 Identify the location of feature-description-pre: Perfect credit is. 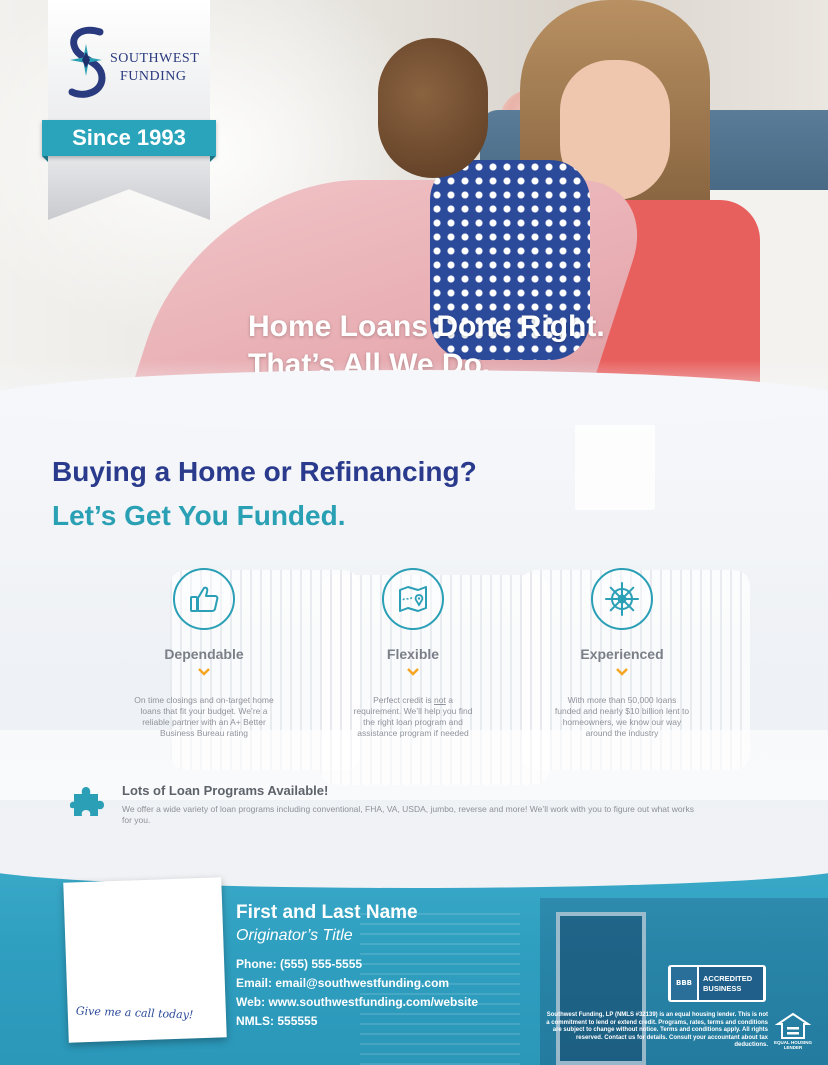
(403, 700).